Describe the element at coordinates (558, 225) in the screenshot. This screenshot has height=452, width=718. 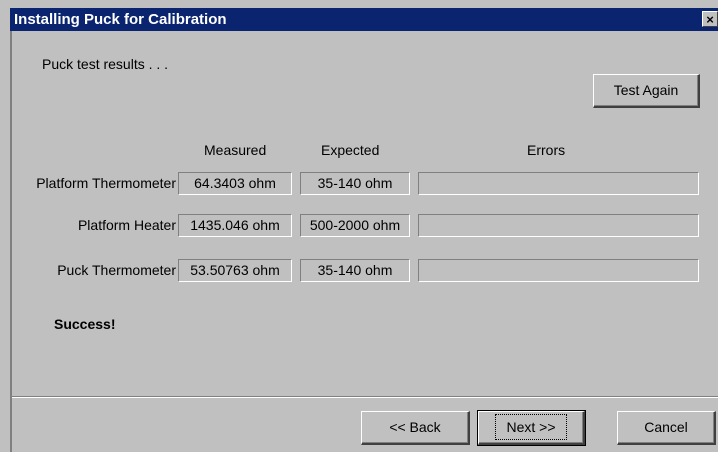
I see `errors-field-platform-heater` at that location.